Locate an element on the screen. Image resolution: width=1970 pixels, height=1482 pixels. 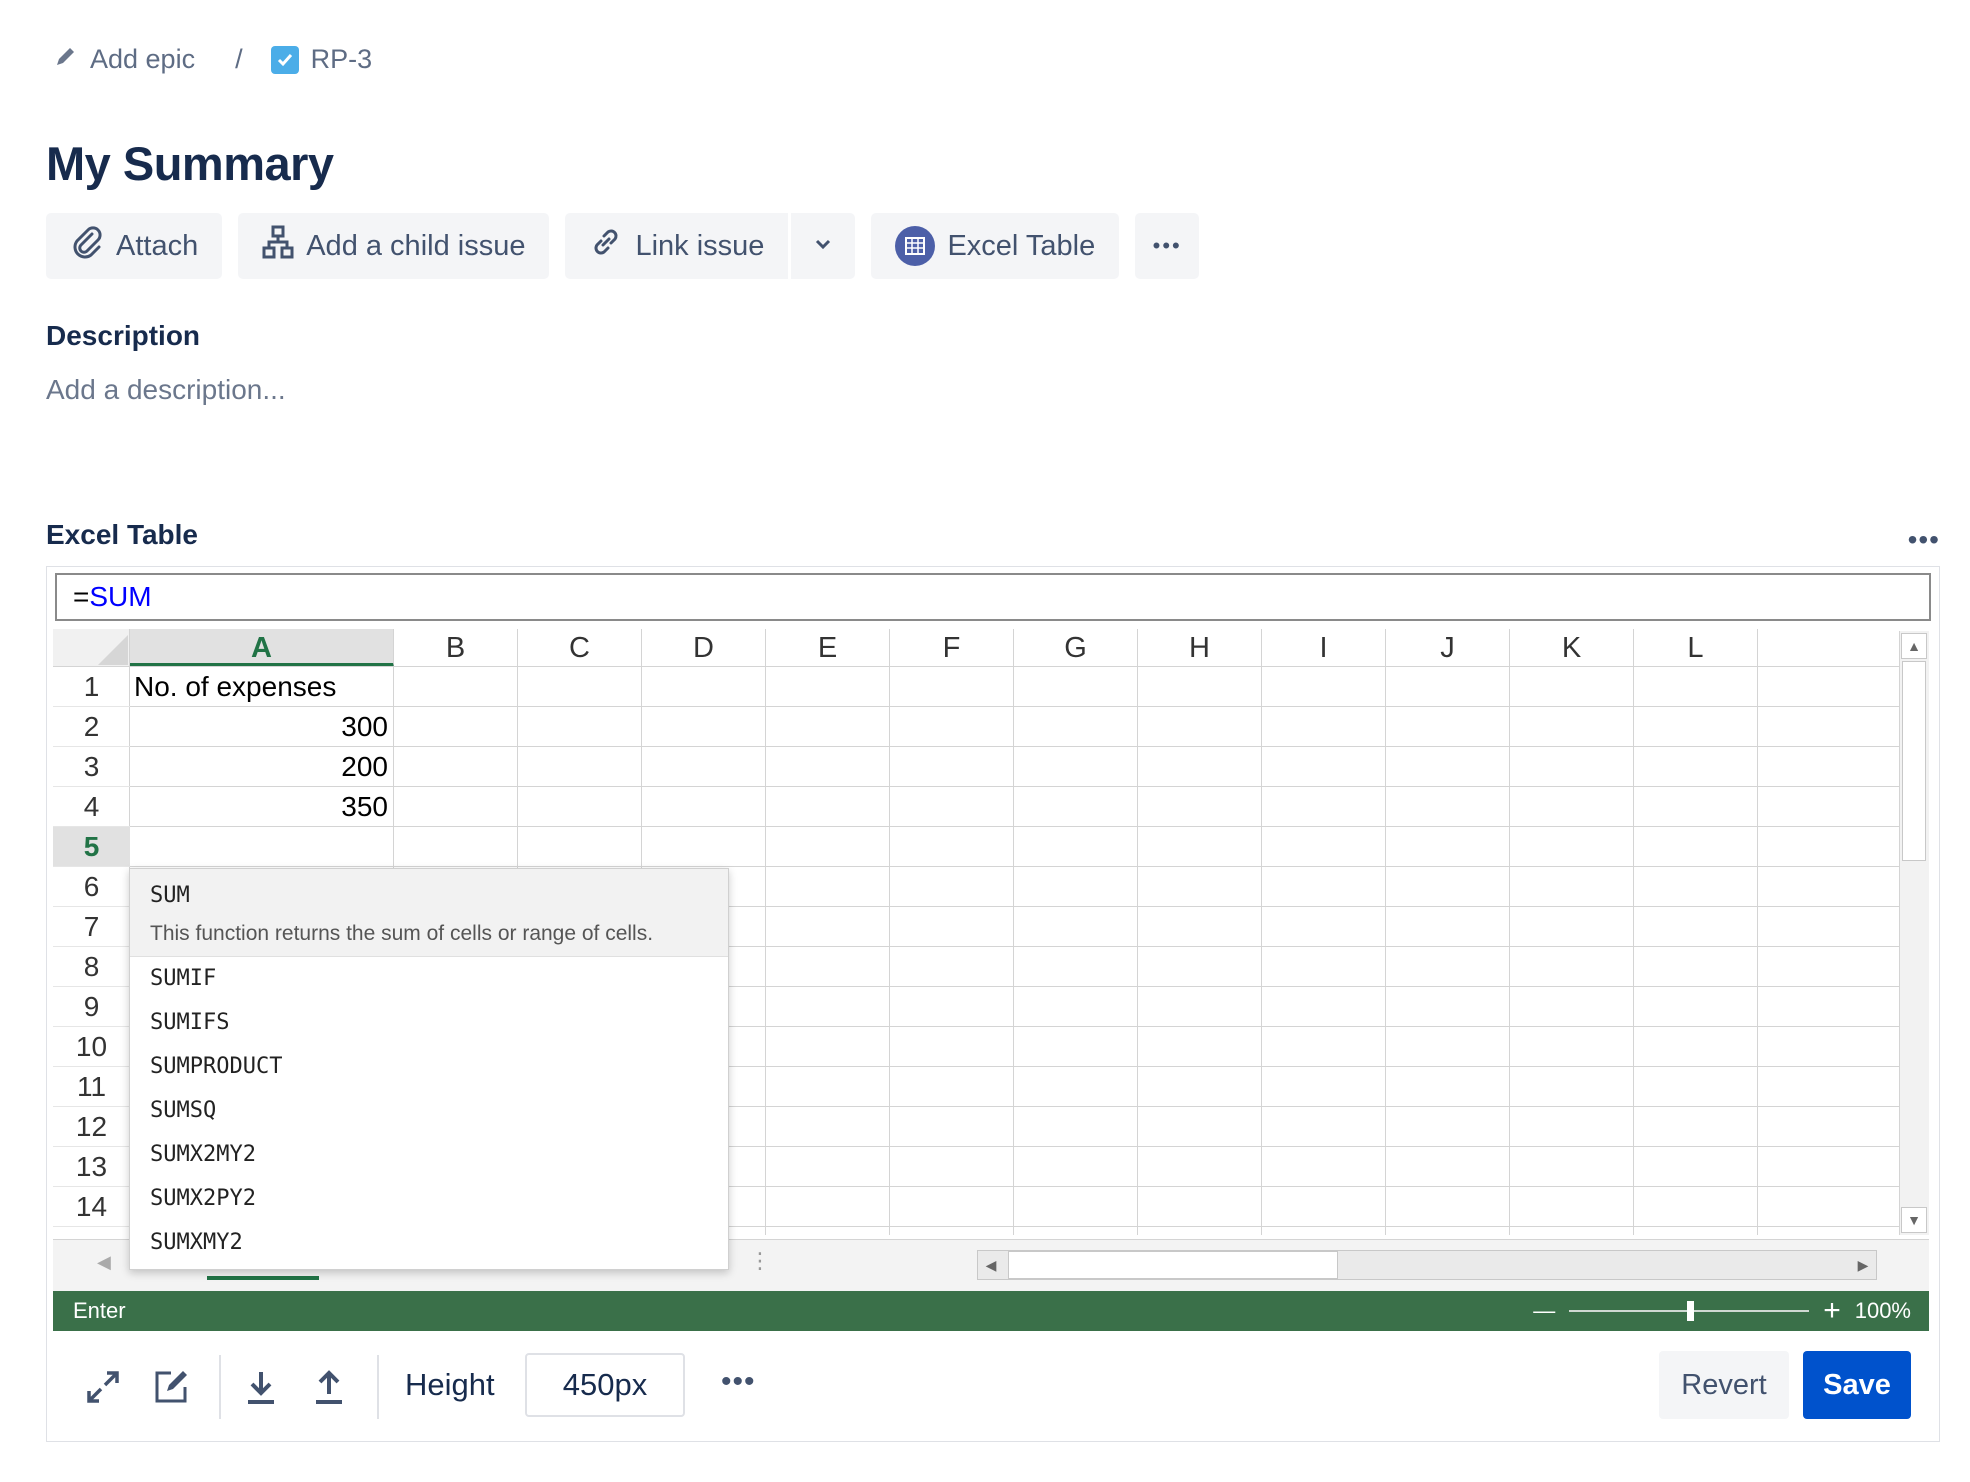
autocomplete-item: SUMSQ is located at coordinates (429, 1111).